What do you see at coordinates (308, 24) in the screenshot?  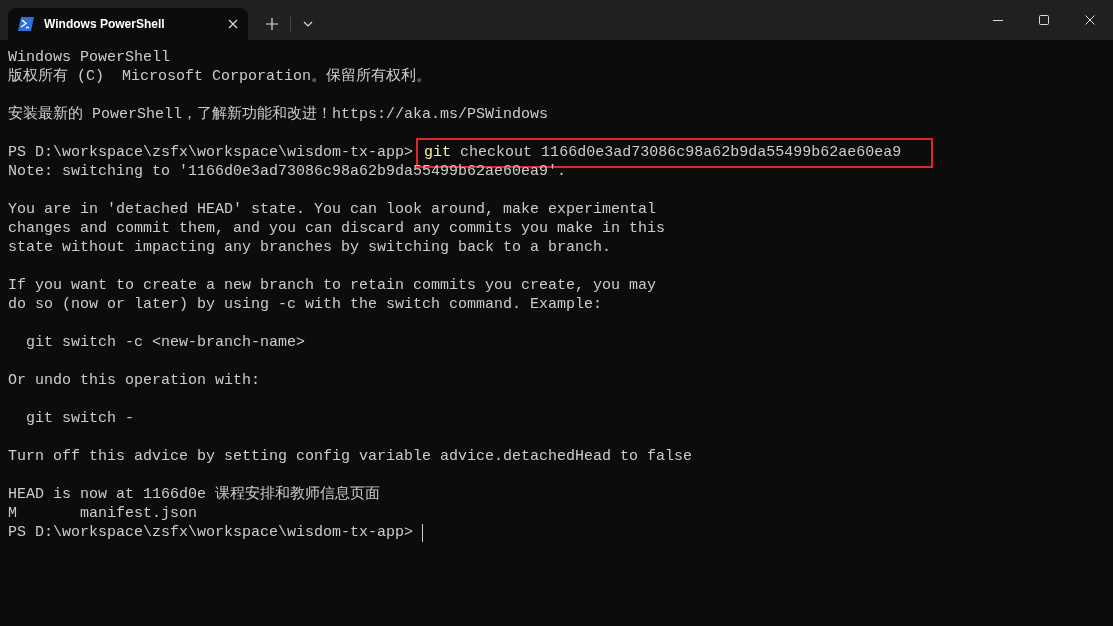 I see `chevron-down-icon` at bounding box center [308, 24].